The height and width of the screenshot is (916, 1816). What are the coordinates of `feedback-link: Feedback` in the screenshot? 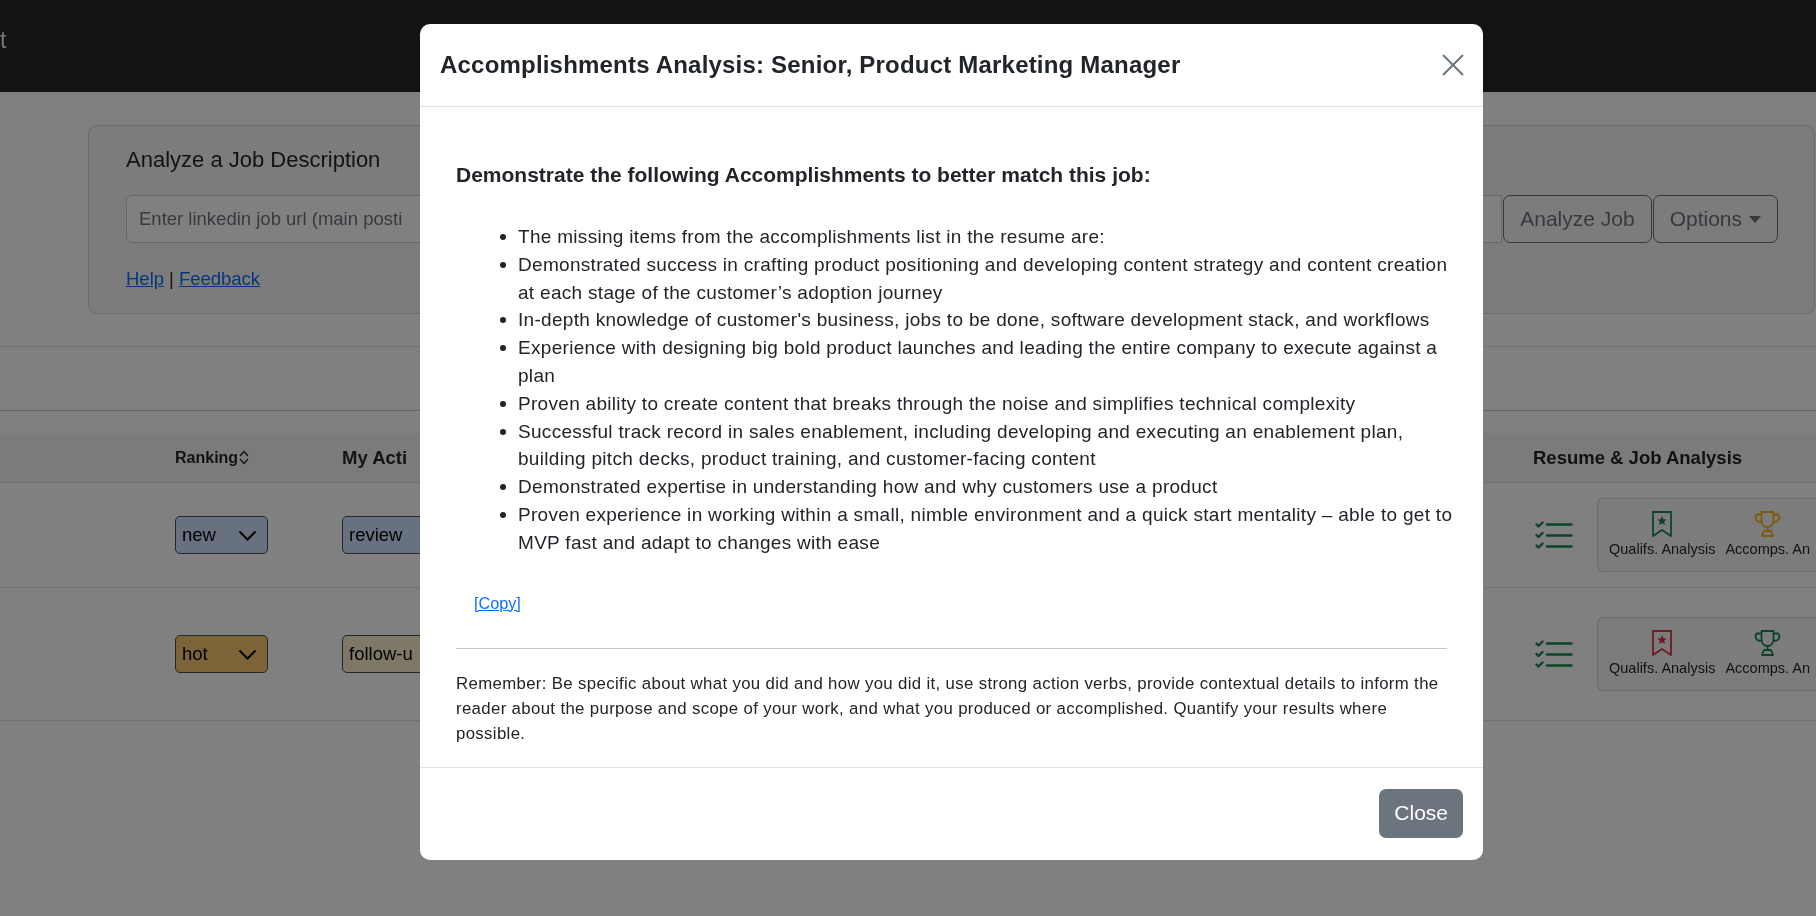 It's located at (219, 279).